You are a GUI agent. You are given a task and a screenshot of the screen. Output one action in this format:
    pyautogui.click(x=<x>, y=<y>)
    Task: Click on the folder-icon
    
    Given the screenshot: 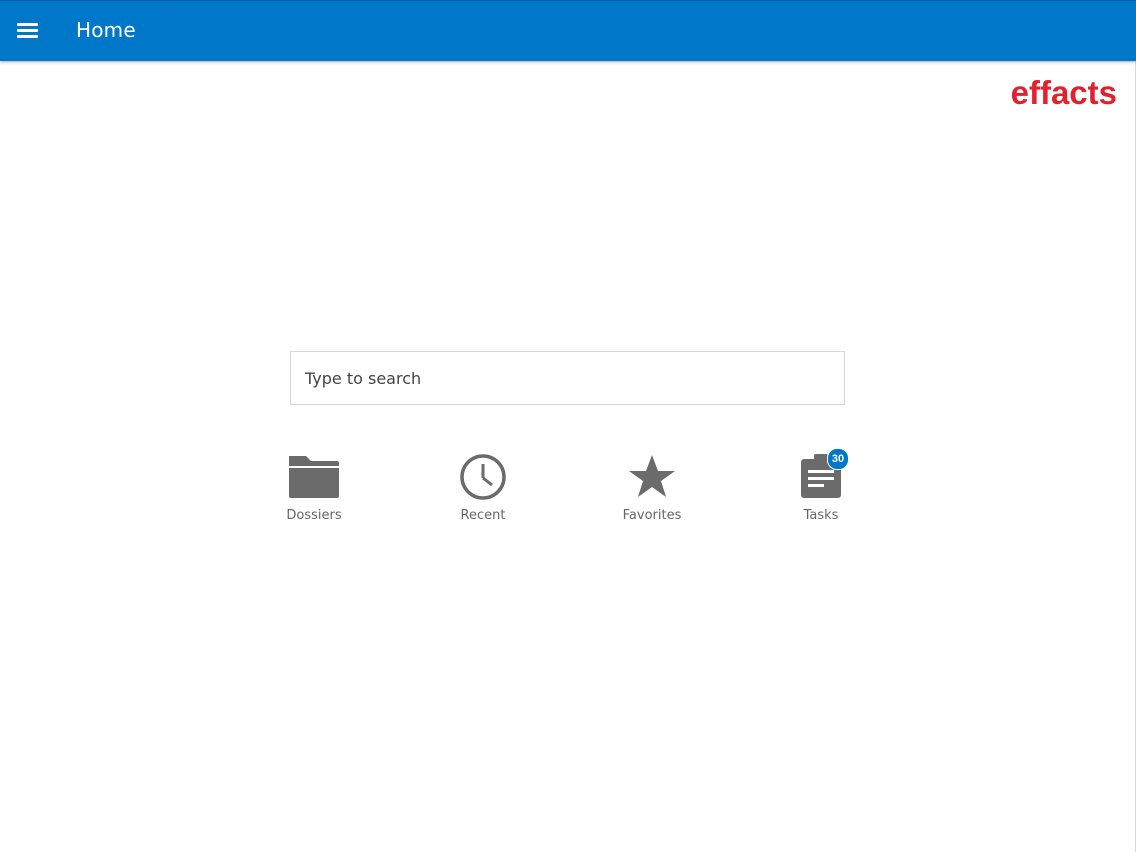 What is the action you would take?
    pyautogui.click(x=314, y=476)
    